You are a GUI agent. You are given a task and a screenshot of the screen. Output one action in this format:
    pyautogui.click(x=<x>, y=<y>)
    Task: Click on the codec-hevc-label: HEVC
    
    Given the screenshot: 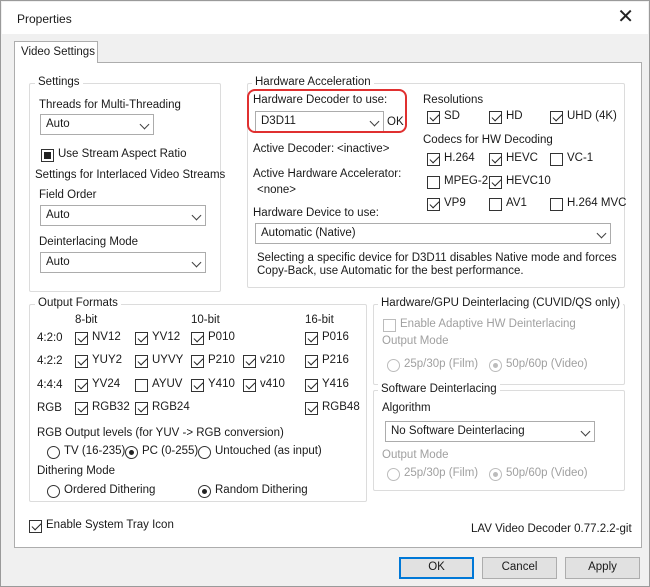 What is the action you would take?
    pyautogui.click(x=522, y=158)
    